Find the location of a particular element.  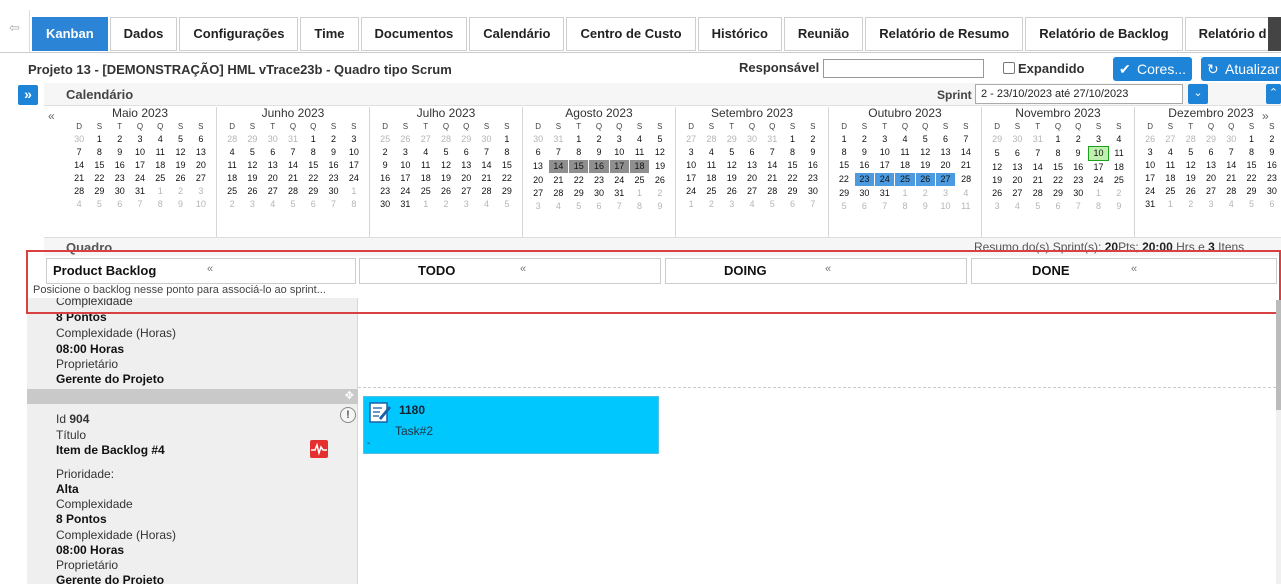

calendar-day: 28 is located at coordinates (232, 139).